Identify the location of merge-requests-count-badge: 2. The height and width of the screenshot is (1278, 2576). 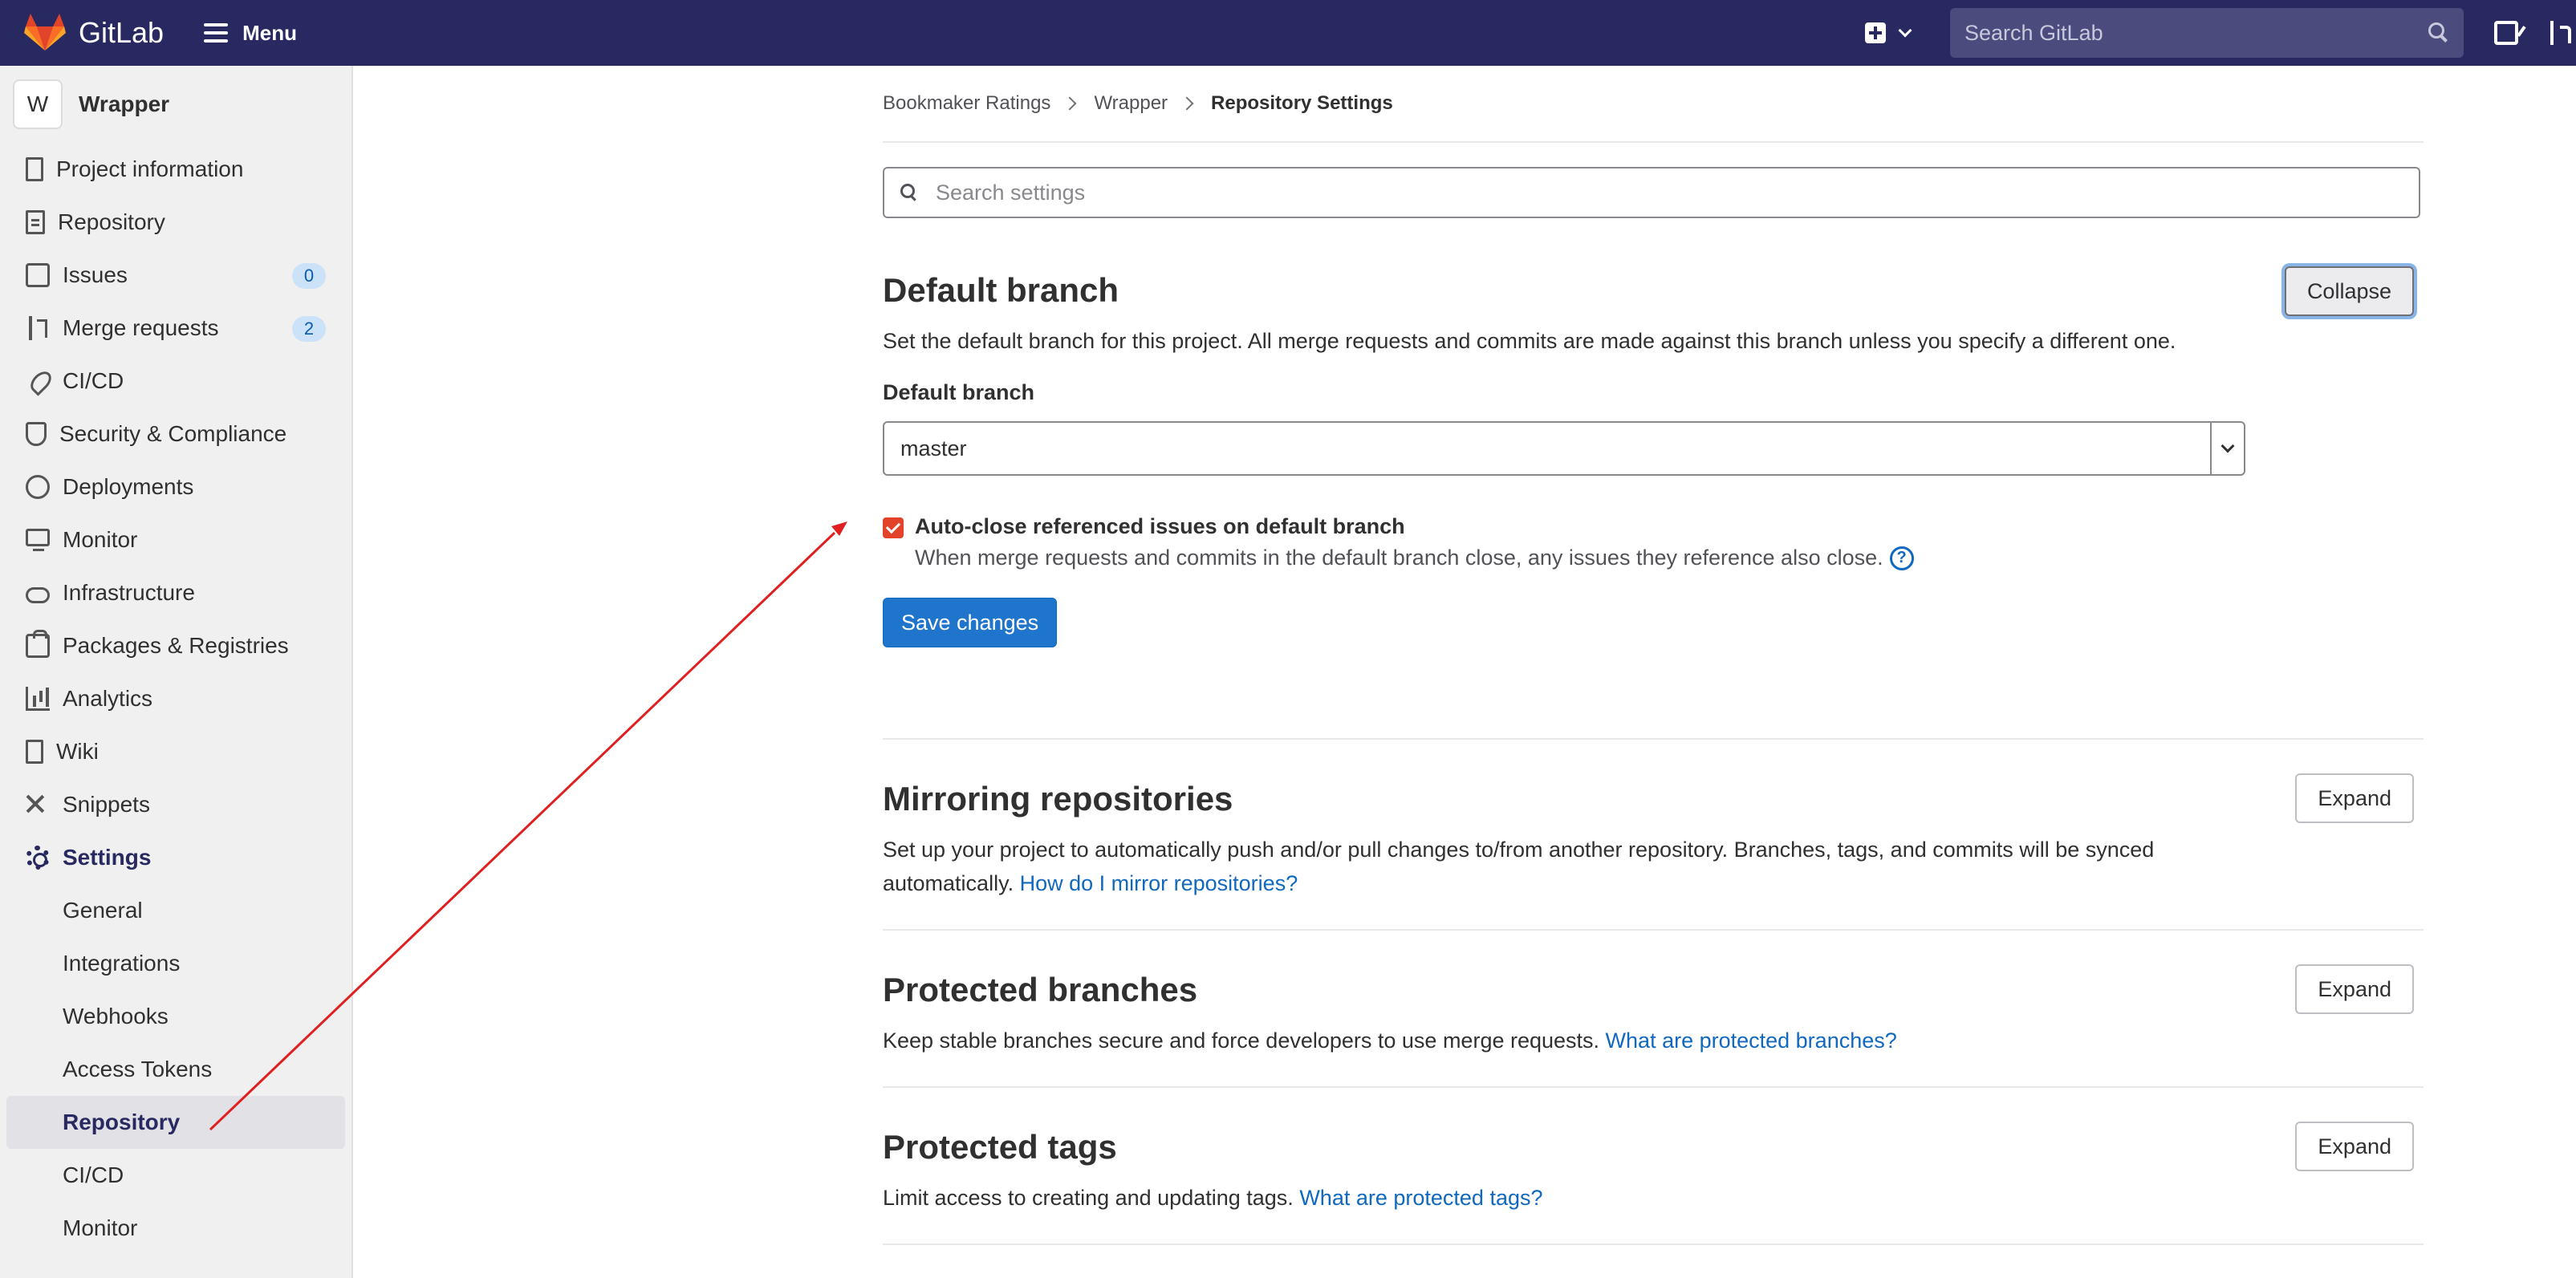
(309, 329).